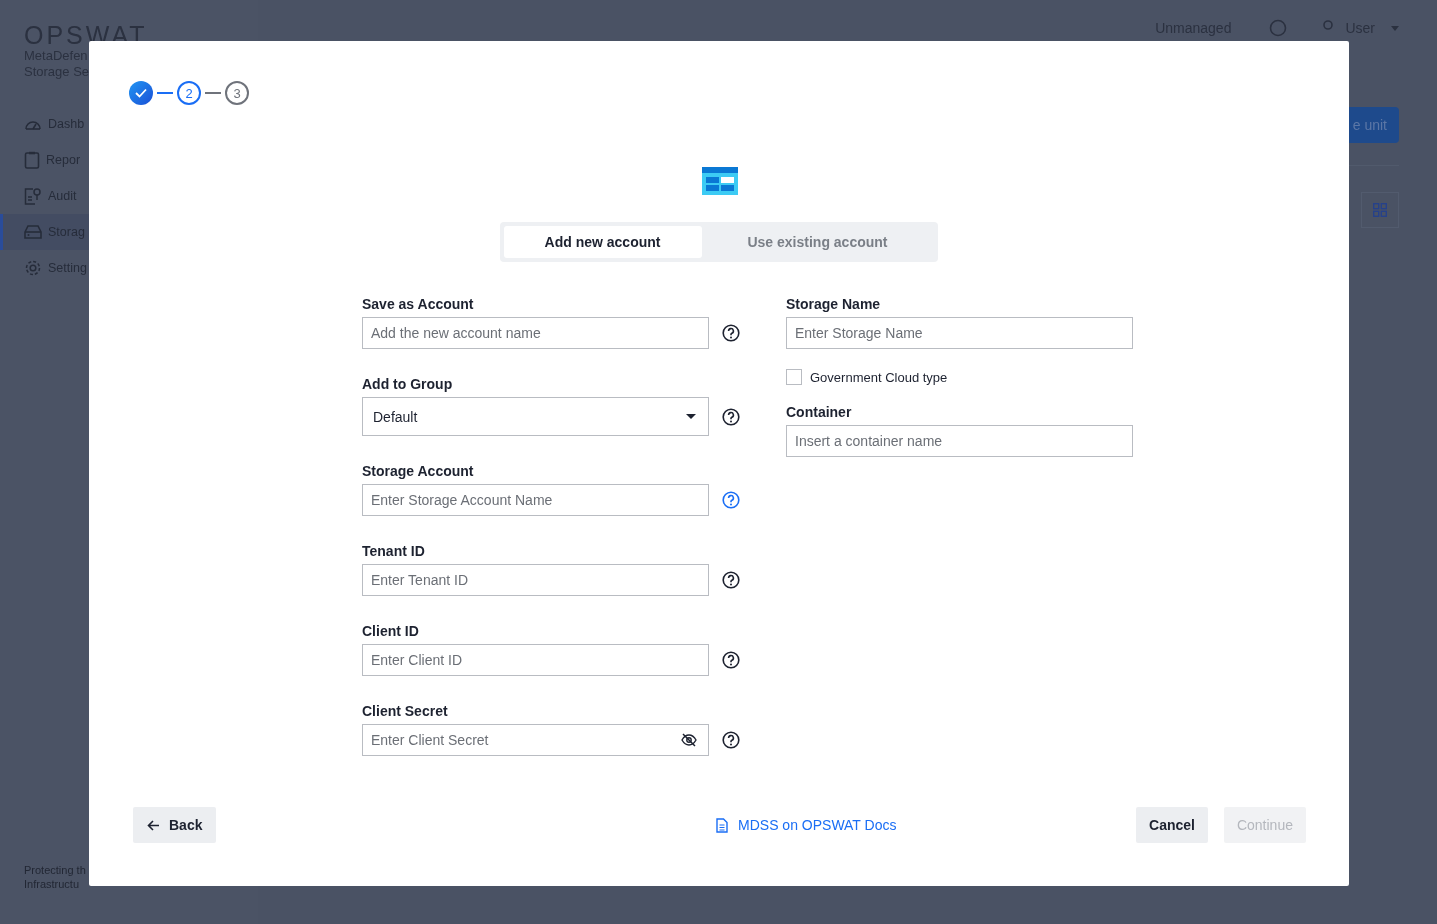  What do you see at coordinates (806, 825) in the screenshot?
I see `docs-link: MDSS on OPSWAT Docs` at bounding box center [806, 825].